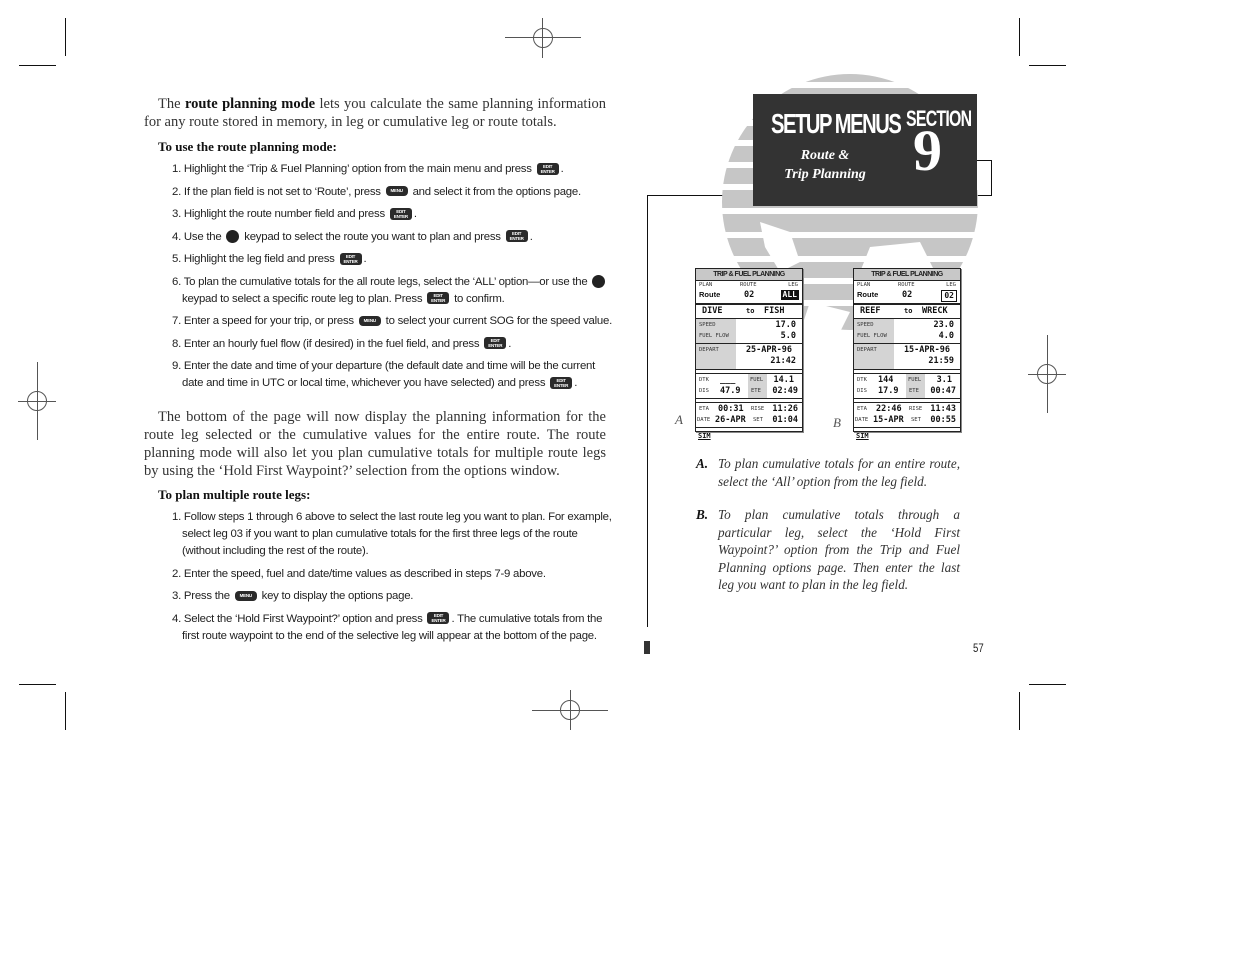 The image size is (1235, 954). Describe the element at coordinates (789, 295) in the screenshot. I see `leg-field: ALL` at that location.